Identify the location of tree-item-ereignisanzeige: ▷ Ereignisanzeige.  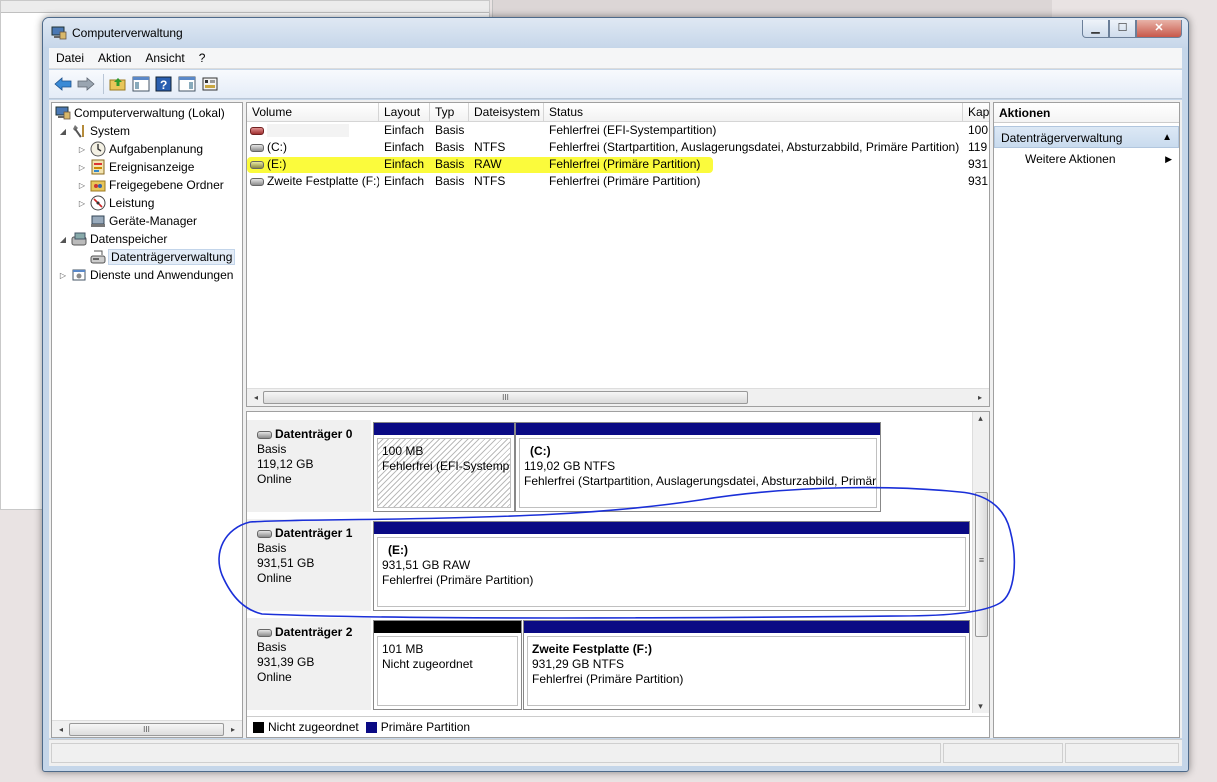
(135, 167).